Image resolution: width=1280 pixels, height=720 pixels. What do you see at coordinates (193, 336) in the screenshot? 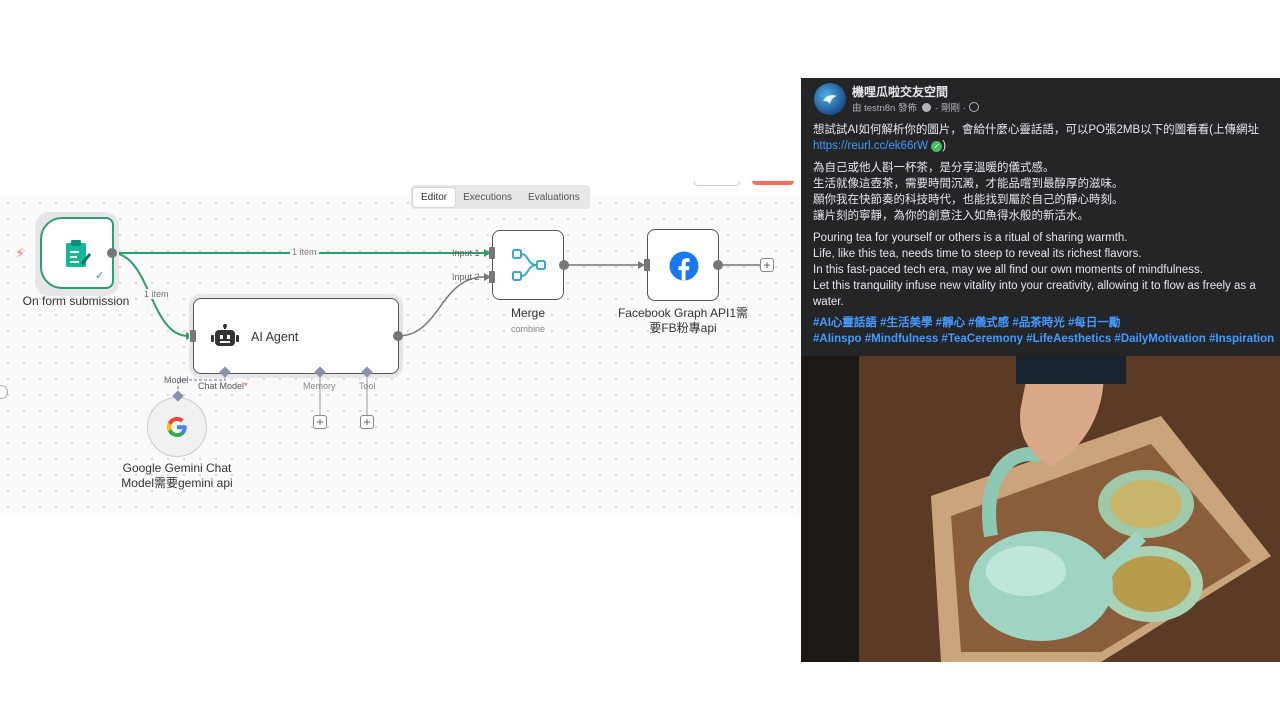
I see `agent-input-port` at bounding box center [193, 336].